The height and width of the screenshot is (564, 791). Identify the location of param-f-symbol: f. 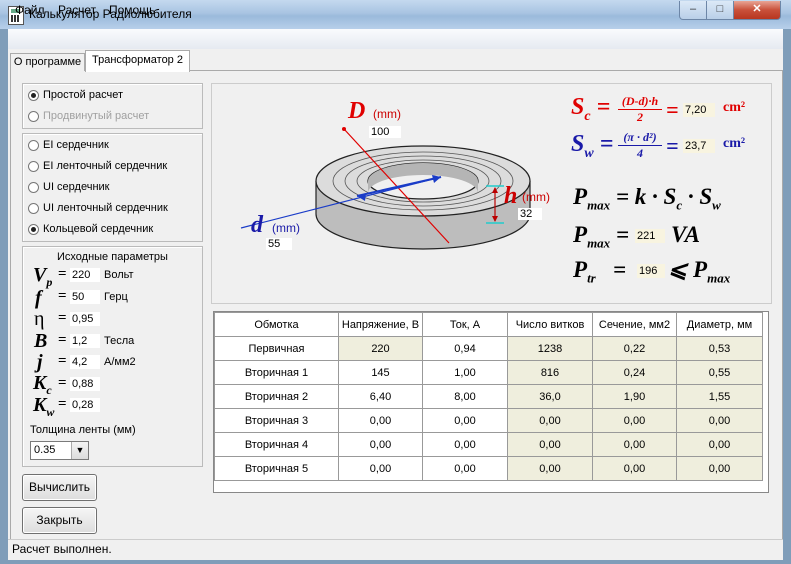
(38, 298).